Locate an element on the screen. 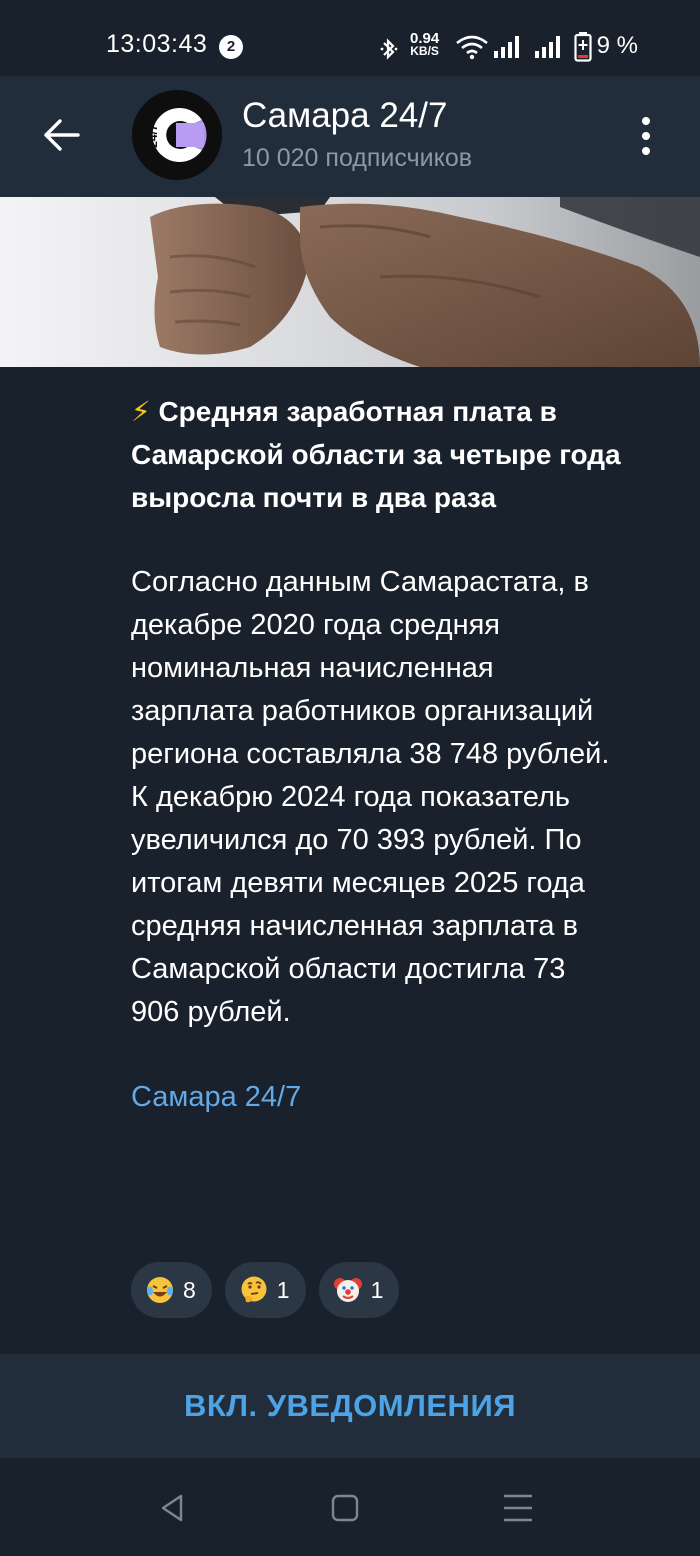  reaction-thinking: 1 is located at coordinates (265, 1290).